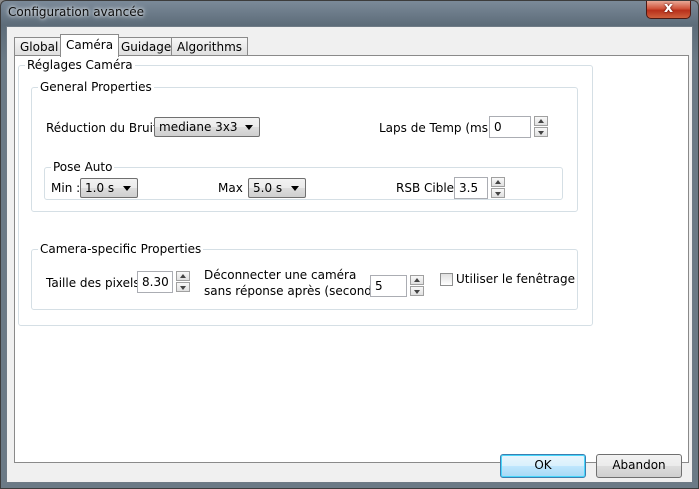  I want to click on noise-reduction-label: Réduction du Bruit :, so click(106, 128).